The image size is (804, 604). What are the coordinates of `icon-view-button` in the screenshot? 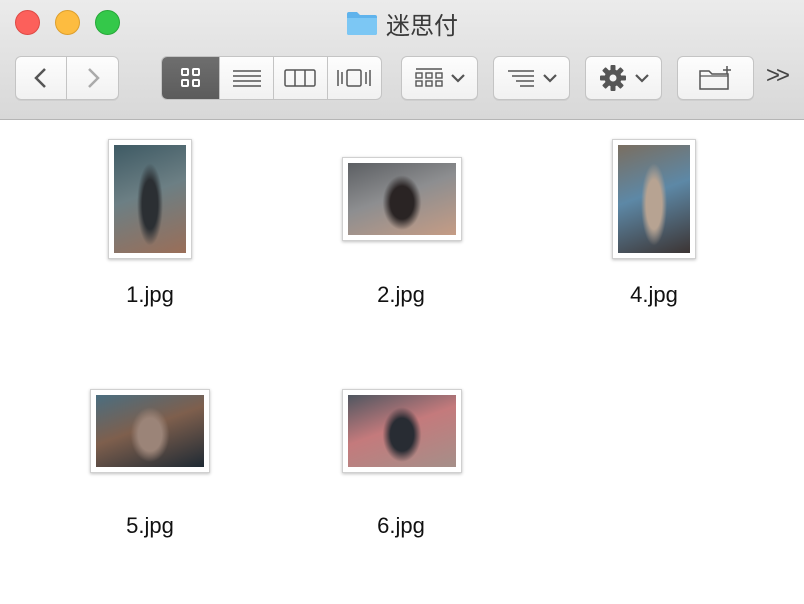 It's located at (191, 78).